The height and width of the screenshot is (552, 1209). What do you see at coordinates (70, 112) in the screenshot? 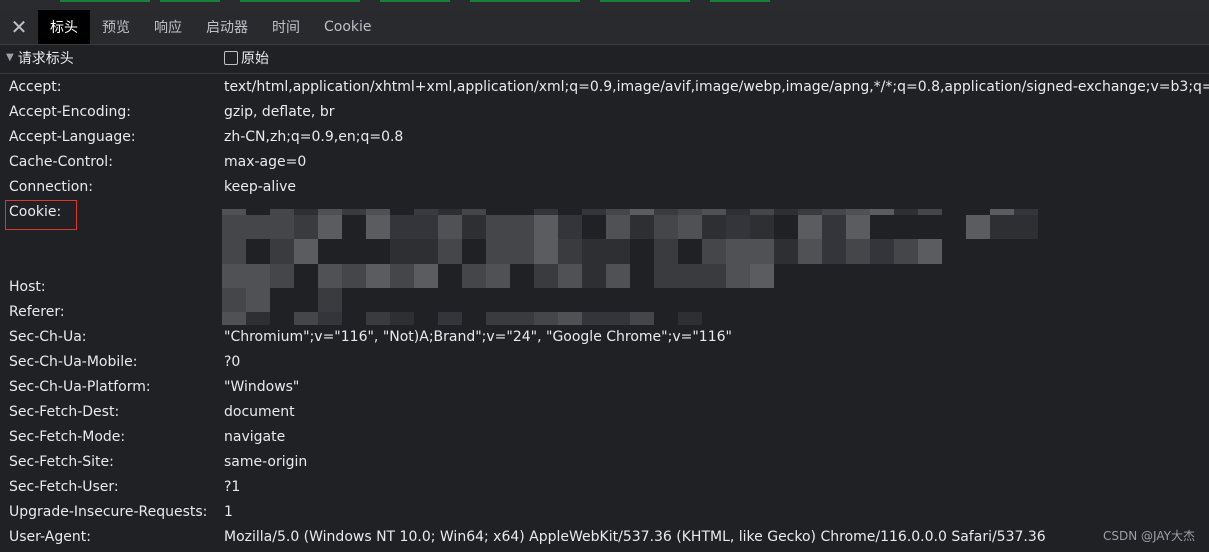
I see `header-name: Accept-Encoding:` at bounding box center [70, 112].